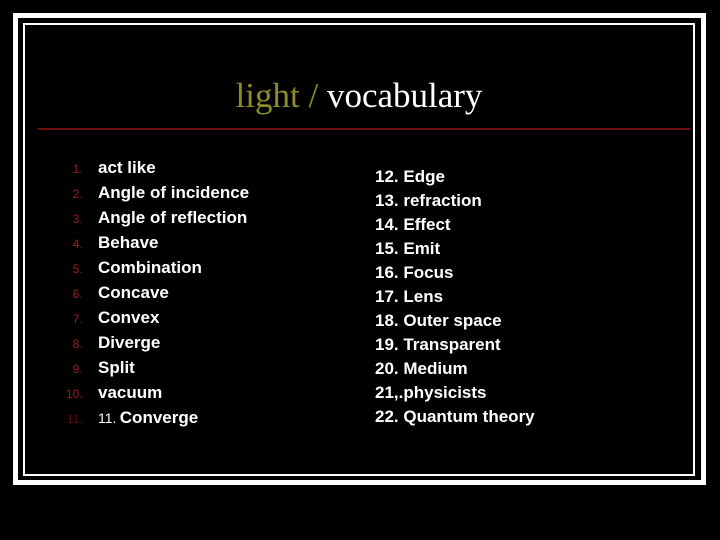 The height and width of the screenshot is (540, 720). Describe the element at coordinates (409, 296) in the screenshot. I see `list-item: 17. Lens` at that location.